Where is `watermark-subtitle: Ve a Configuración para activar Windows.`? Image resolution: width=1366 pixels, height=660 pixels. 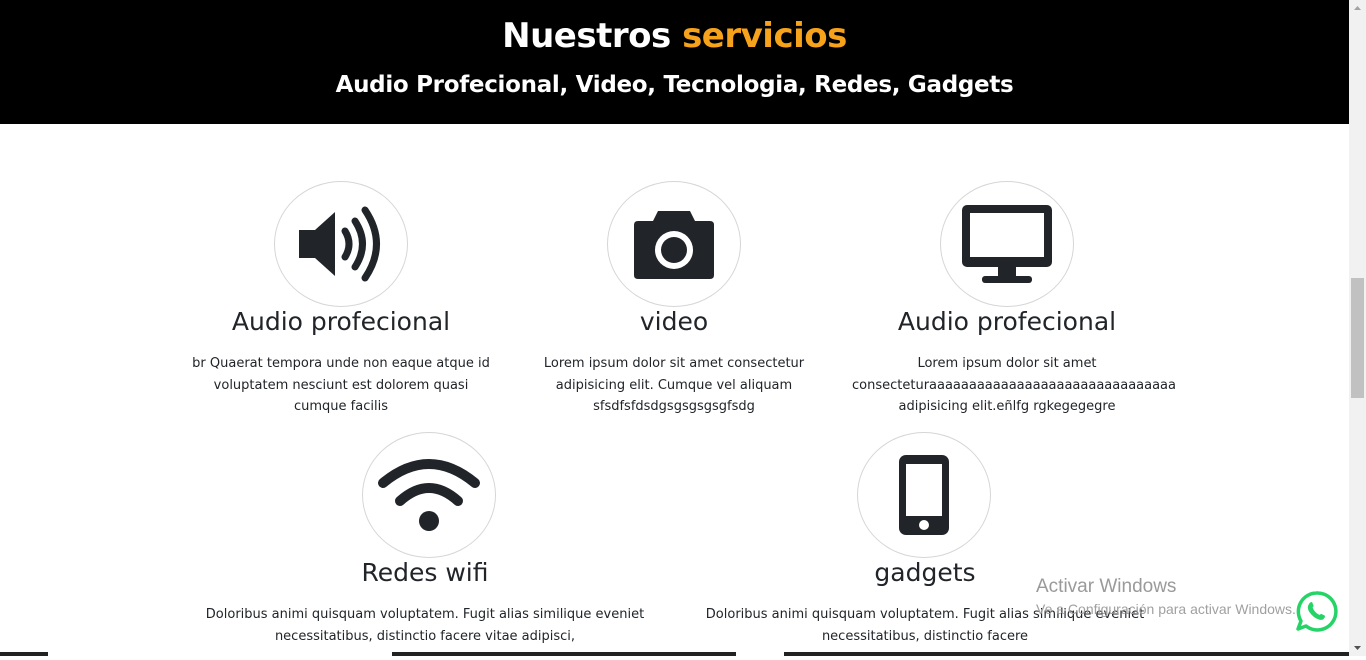 watermark-subtitle: Ve a Configuración para activar Windows. is located at coordinates (1166, 609).